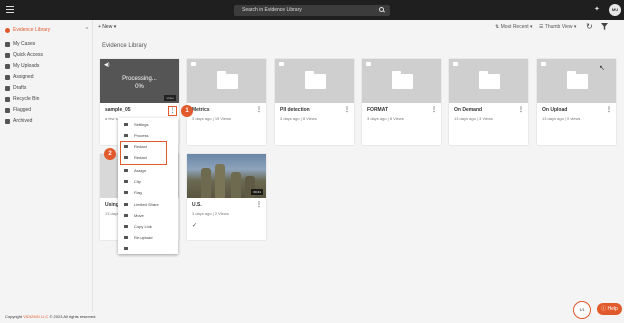 This screenshot has width=624, height=323. I want to click on sidebar-item-label: Quick Access, so click(28, 55).